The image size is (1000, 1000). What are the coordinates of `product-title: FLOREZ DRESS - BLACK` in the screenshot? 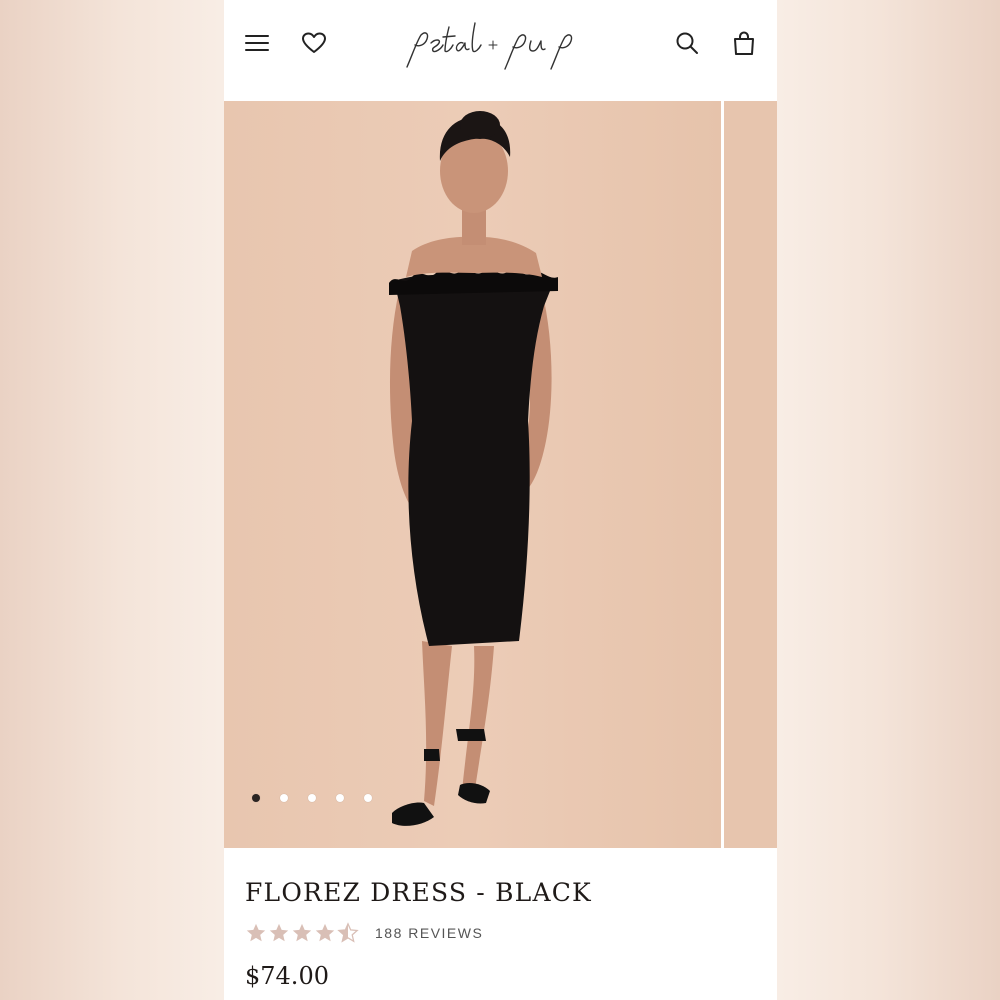 It's located at (418, 892).